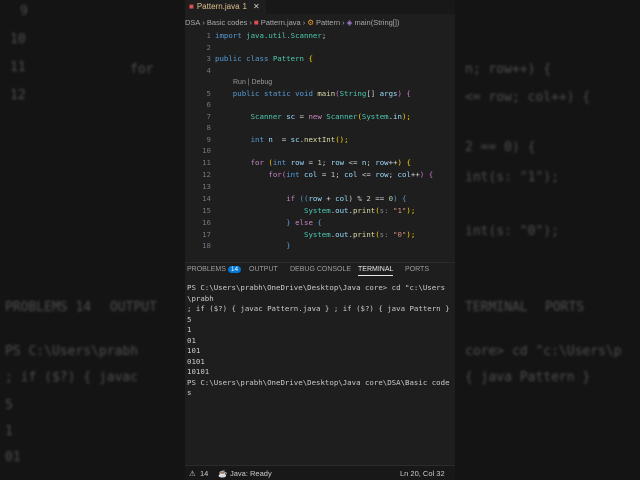  Describe the element at coordinates (252, 82) in the screenshot. I see `code-lens-run-debug: Run | Debug` at that location.